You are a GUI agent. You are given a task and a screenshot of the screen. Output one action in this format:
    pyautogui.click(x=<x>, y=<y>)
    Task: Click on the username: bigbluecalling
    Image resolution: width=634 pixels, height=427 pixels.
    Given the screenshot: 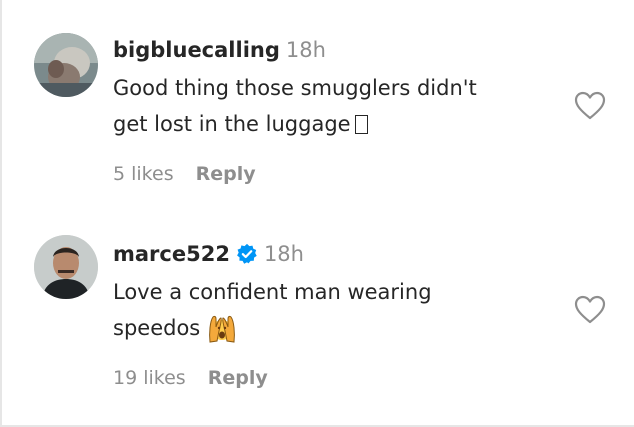 What is the action you would take?
    pyautogui.click(x=196, y=50)
    